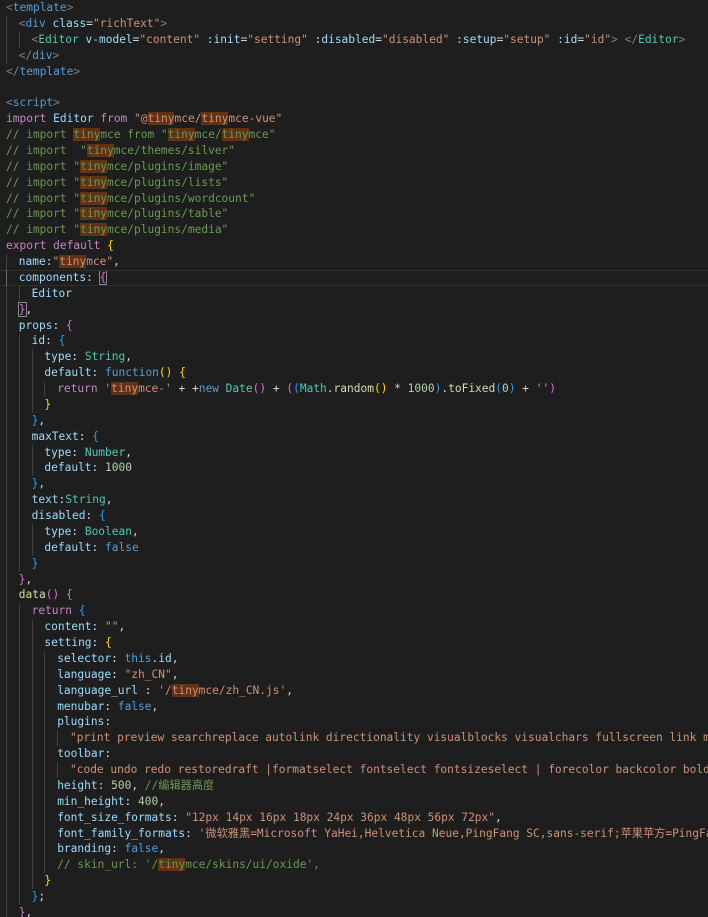  Describe the element at coordinates (354, 468) in the screenshot. I see `code-line: default: 1000` at that location.